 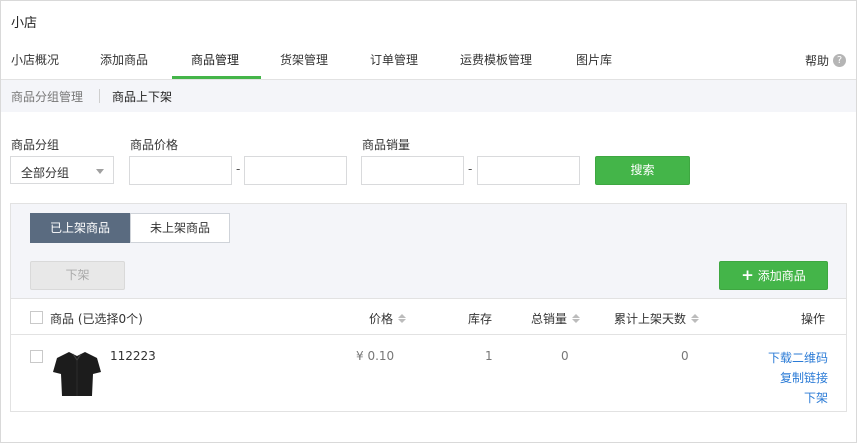 What do you see at coordinates (549, 319) in the screenshot?
I see `header-total-sales-label: 总销量` at bounding box center [549, 319].